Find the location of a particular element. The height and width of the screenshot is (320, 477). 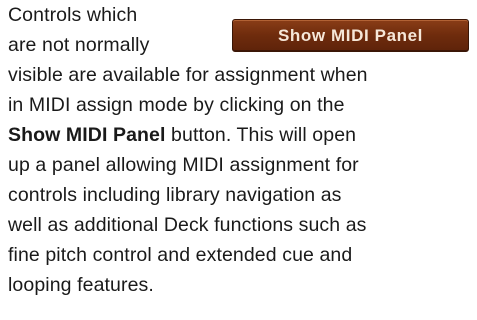

text-line: looping features. is located at coordinates (81, 285).